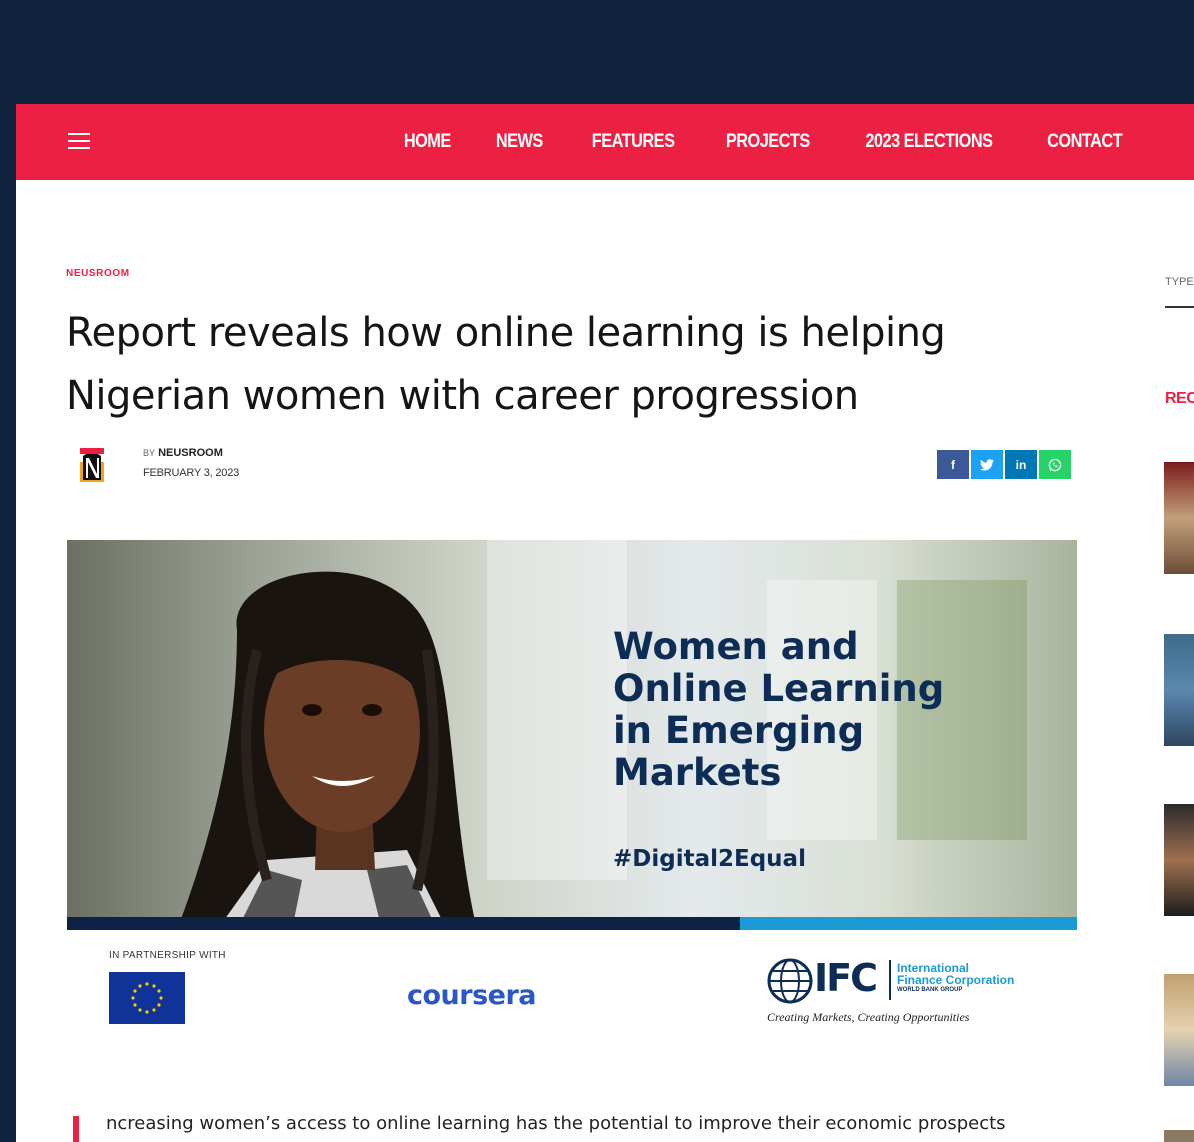 This screenshot has width=1194, height=1142. What do you see at coordinates (191, 473) in the screenshot?
I see `publish-date: FEBRUARY 3, 2023` at bounding box center [191, 473].